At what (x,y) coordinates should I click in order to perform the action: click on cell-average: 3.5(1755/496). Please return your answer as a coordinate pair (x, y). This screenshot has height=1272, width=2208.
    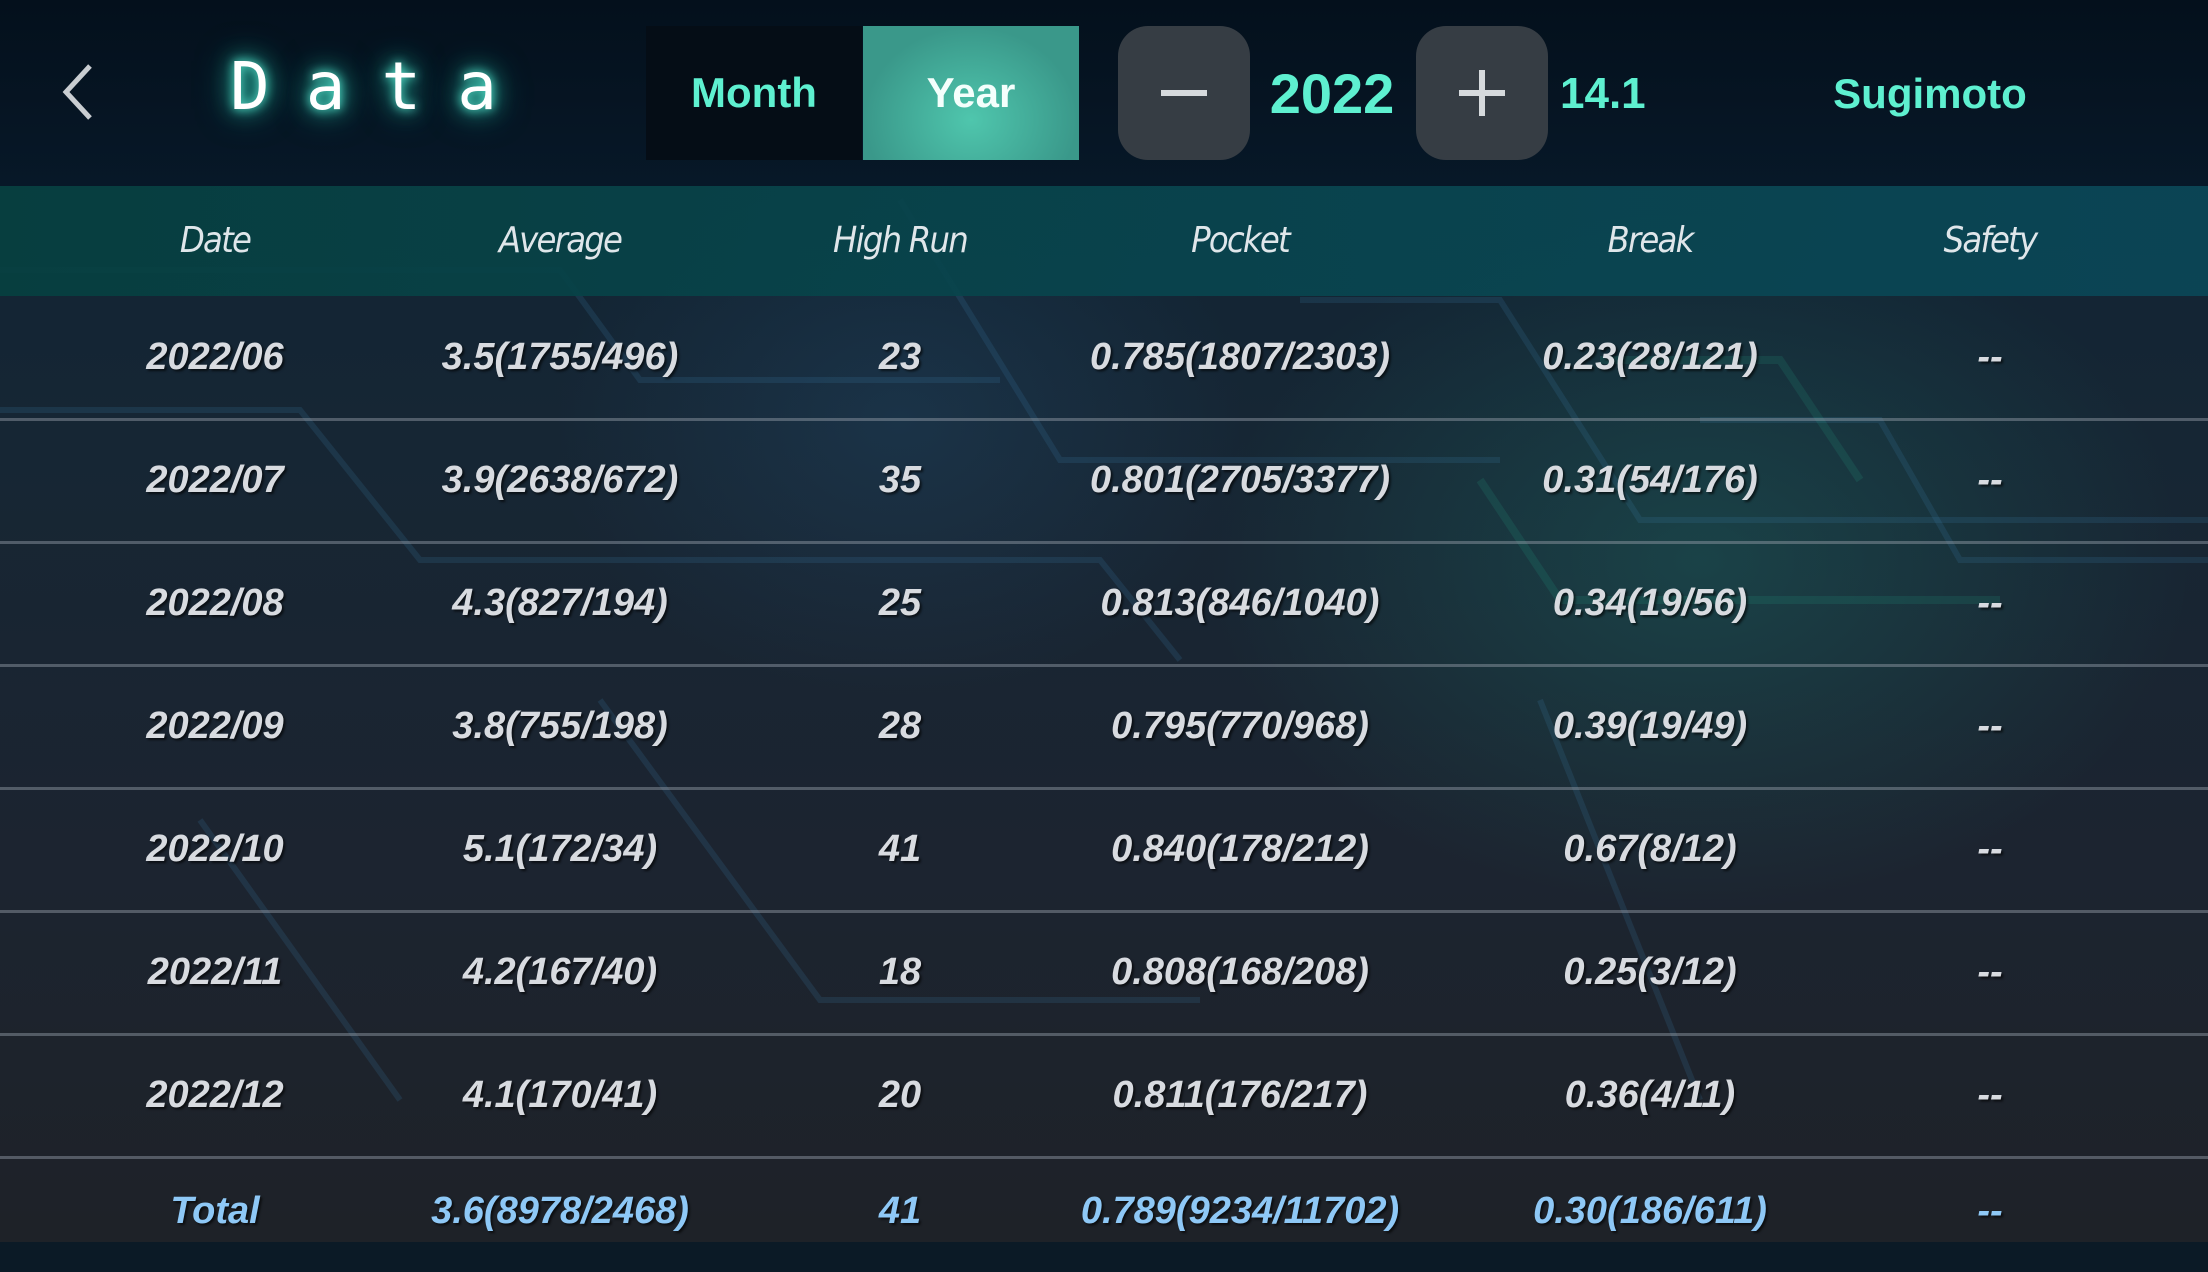
    Looking at the image, I should click on (560, 357).